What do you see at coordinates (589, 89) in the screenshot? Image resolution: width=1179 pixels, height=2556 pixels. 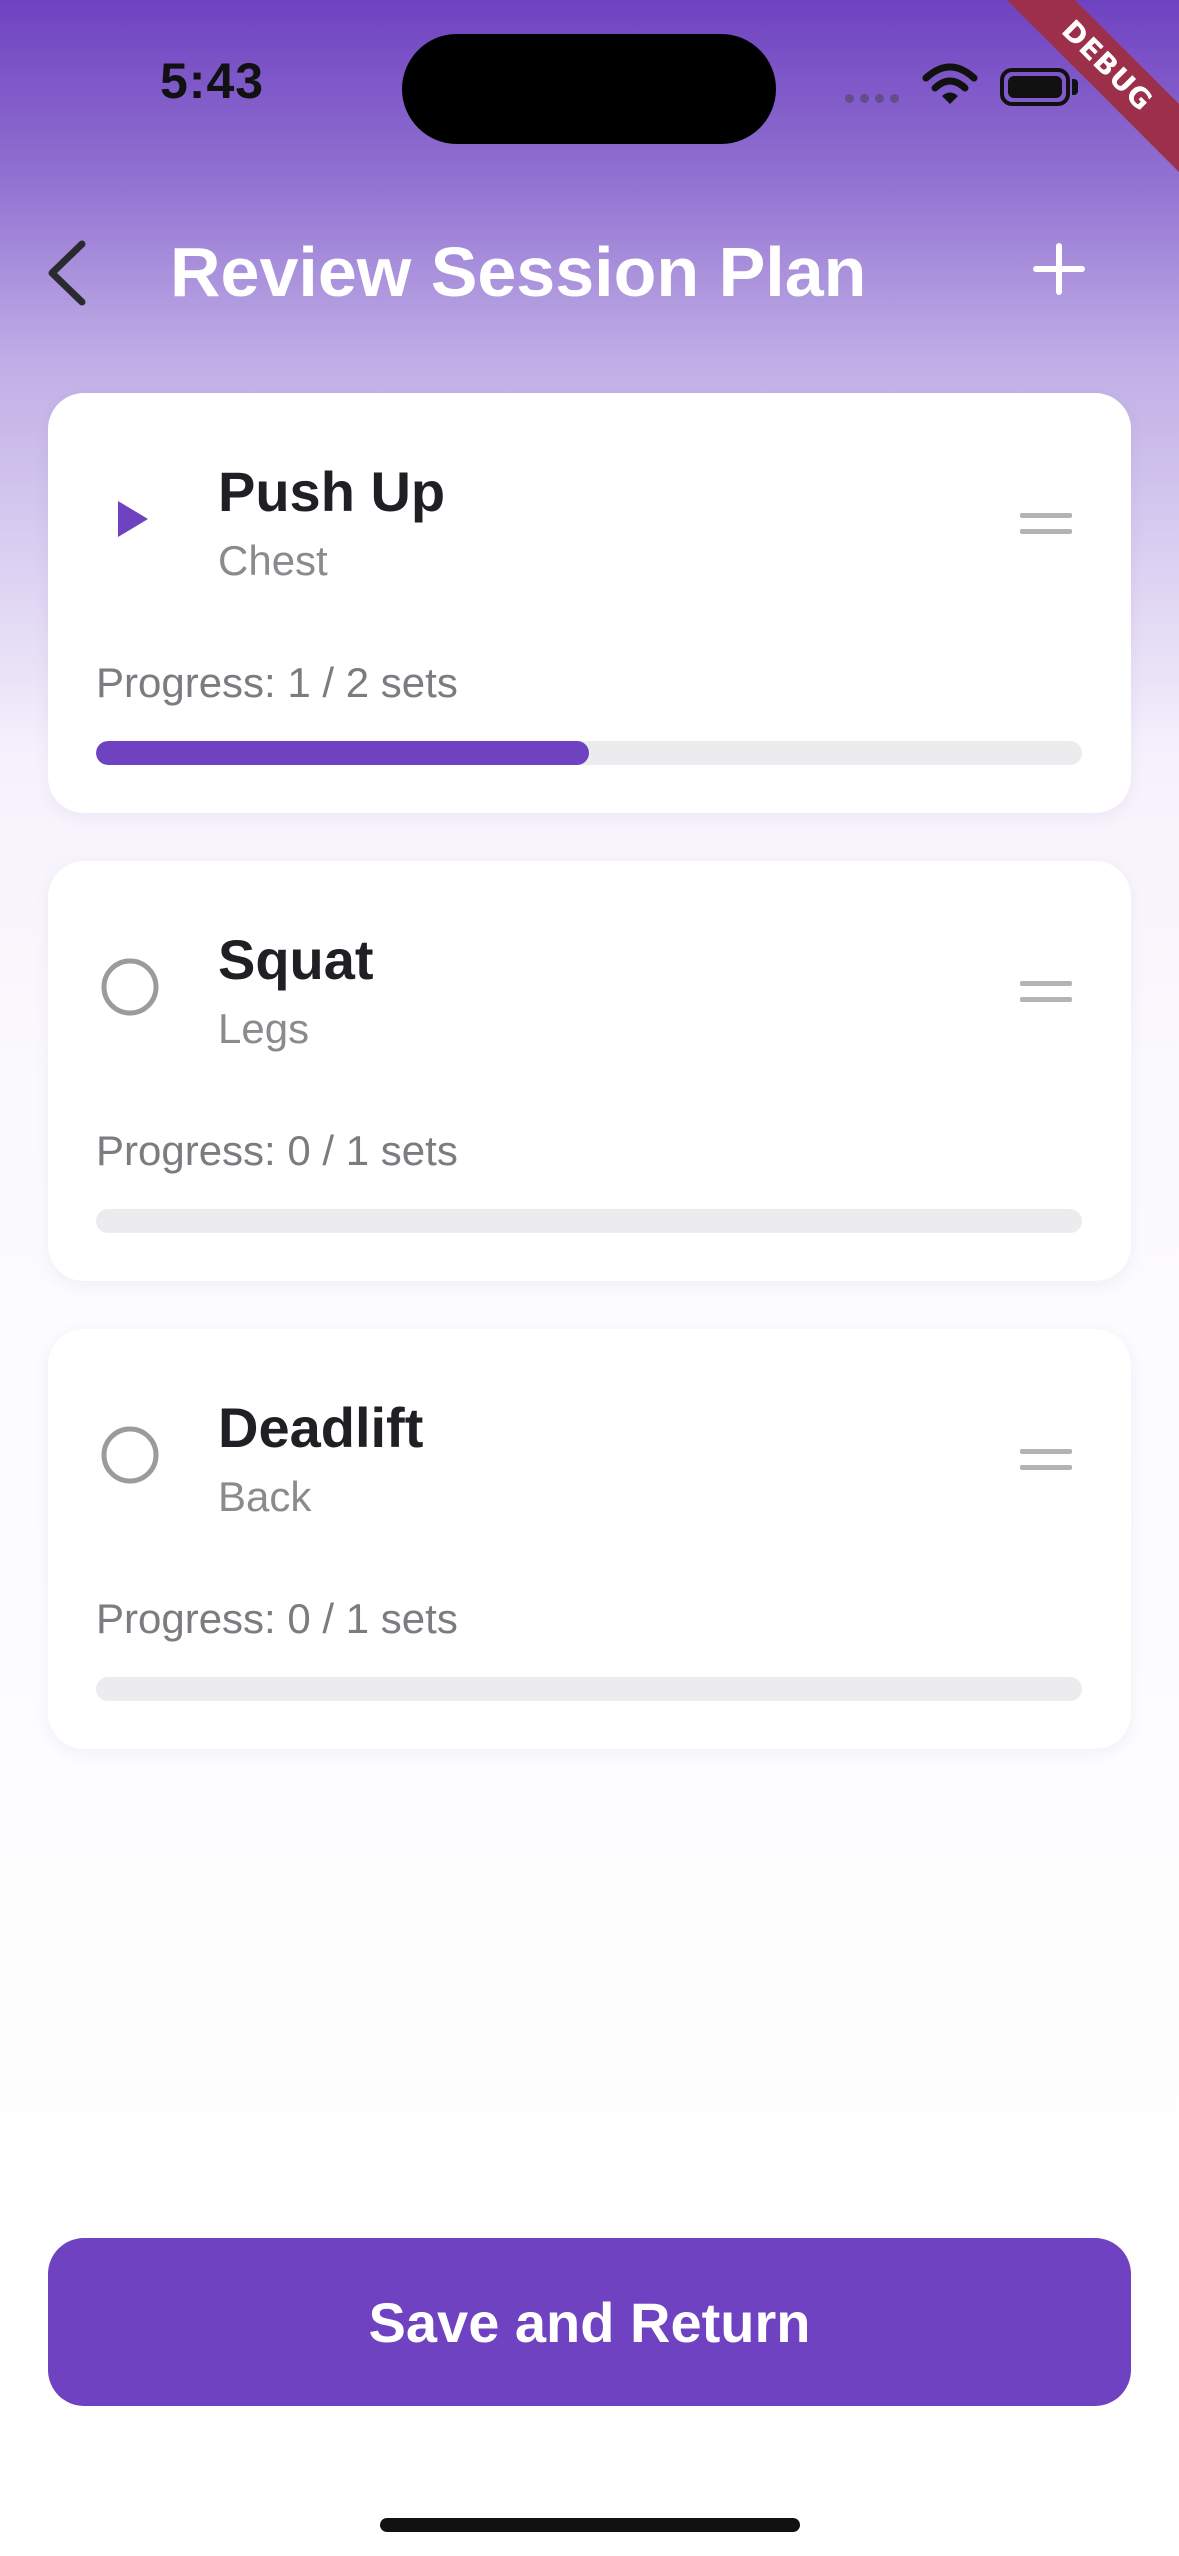 I see `dynamic-island` at bounding box center [589, 89].